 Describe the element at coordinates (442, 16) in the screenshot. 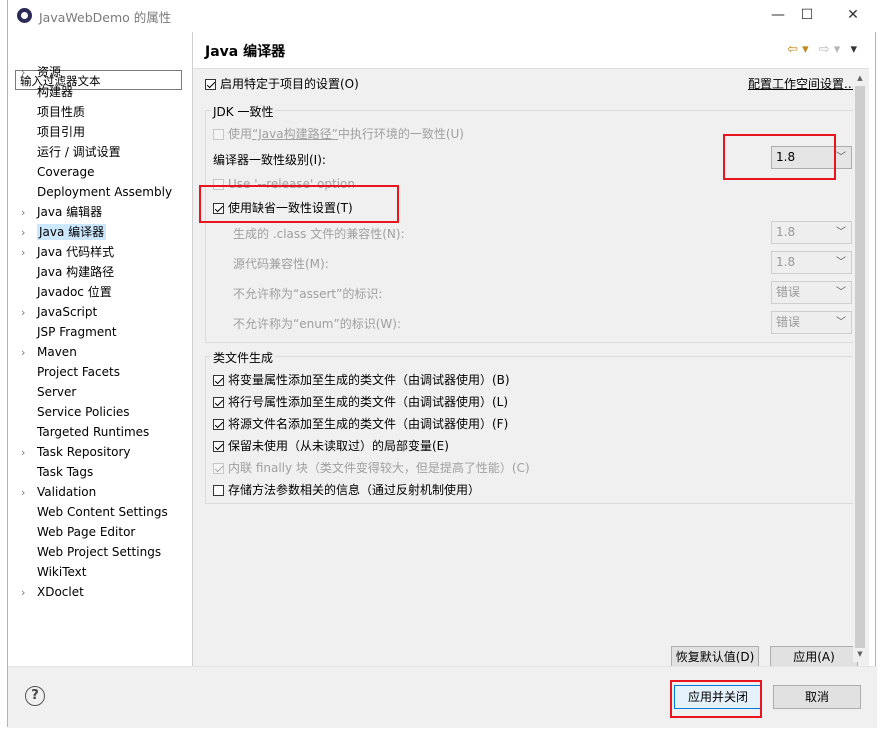

I see `title-bar: JavaWebDemo 的属性 — ☐ ✕` at that location.